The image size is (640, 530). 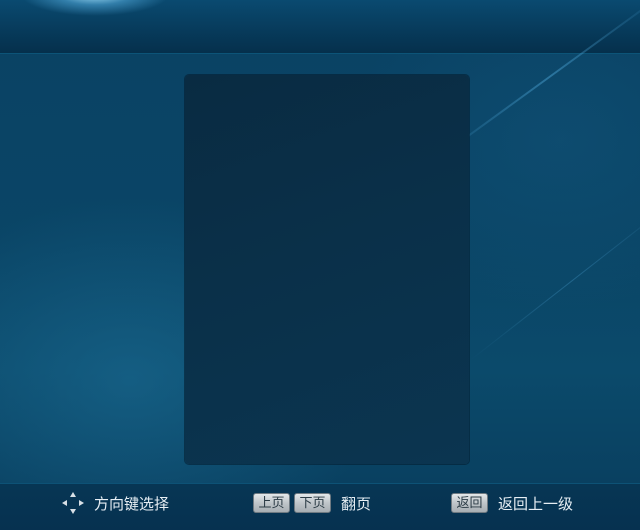 I want to click on page-turn-hint-label: 翻页, so click(x=356, y=504).